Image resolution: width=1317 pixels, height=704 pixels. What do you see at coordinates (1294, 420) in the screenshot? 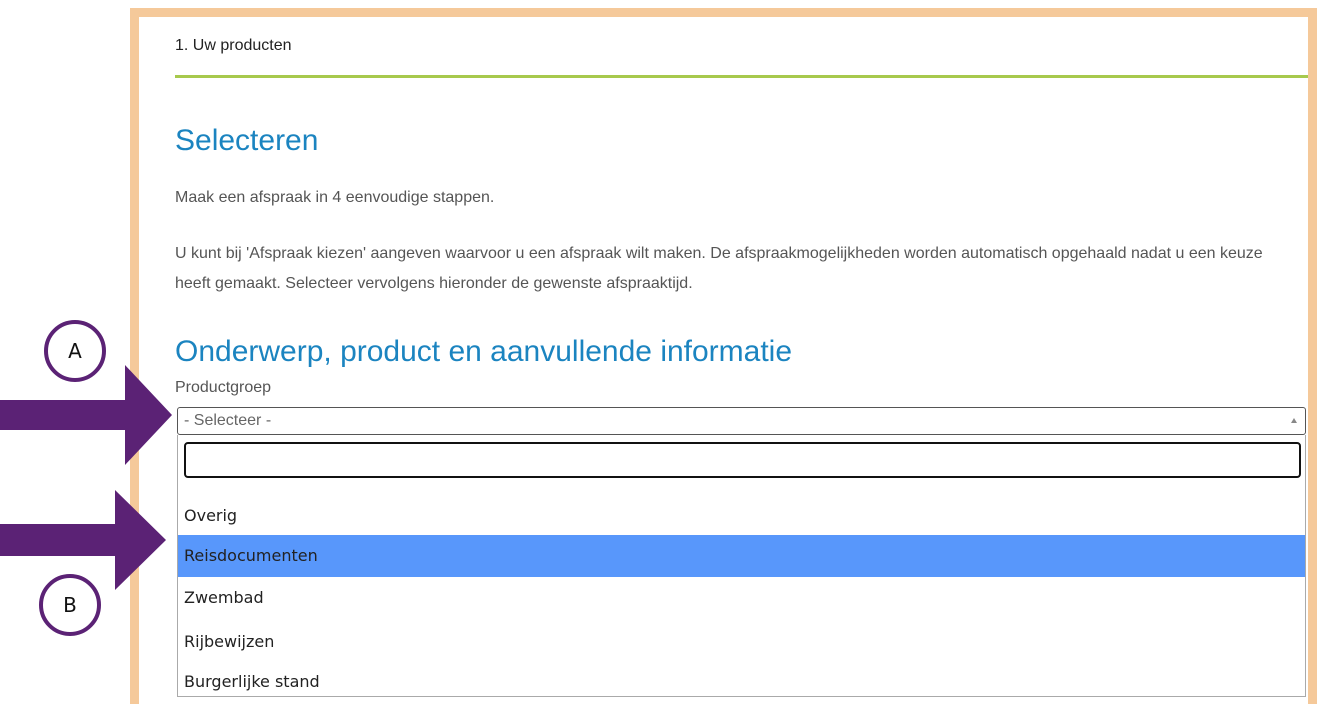
I see `caret-up-icon` at bounding box center [1294, 420].